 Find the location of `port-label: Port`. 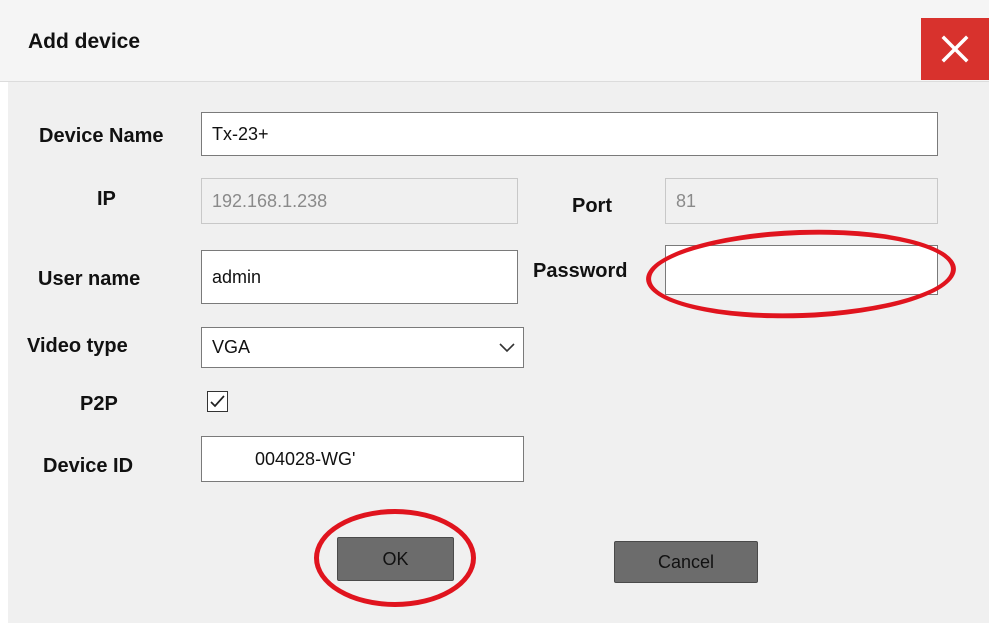

port-label: Port is located at coordinates (592, 206).